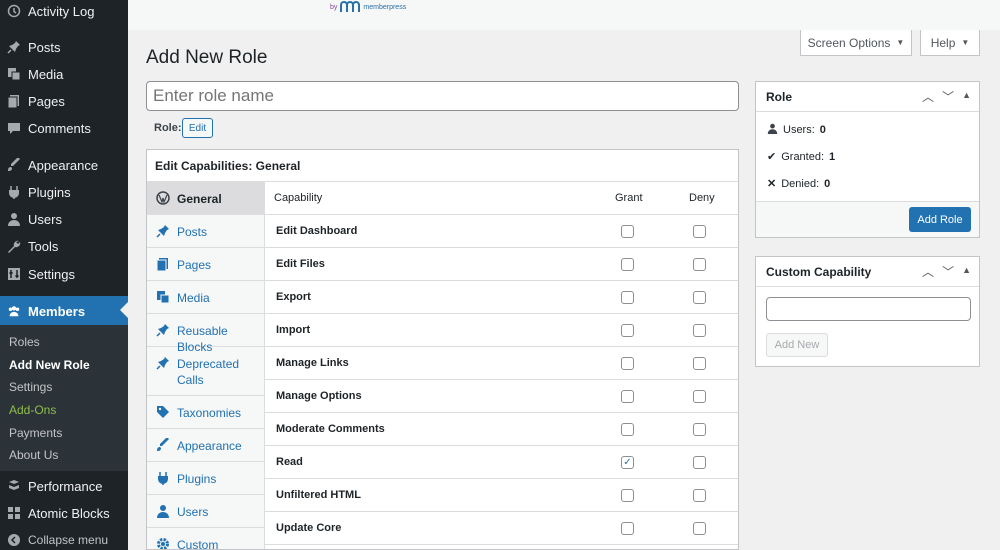 The height and width of the screenshot is (550, 1000). Describe the element at coordinates (856, 43) in the screenshot. I see `screen-options-button: Screen Options ▼` at that location.